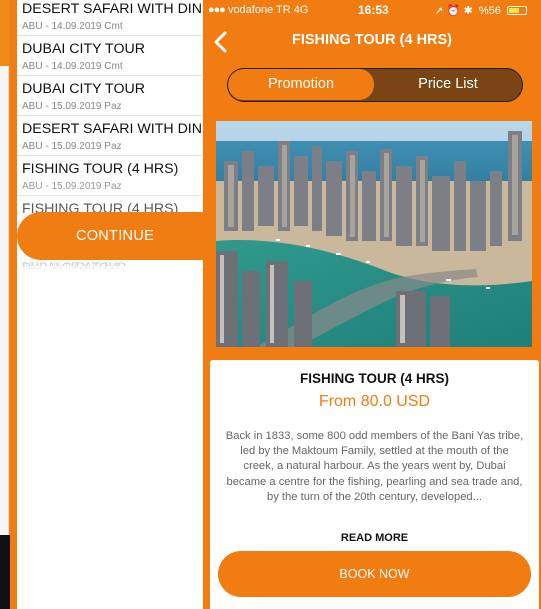  What do you see at coordinates (117, 9) in the screenshot?
I see `tour-name: DESERT SAFARI WITH DINNE` at bounding box center [117, 9].